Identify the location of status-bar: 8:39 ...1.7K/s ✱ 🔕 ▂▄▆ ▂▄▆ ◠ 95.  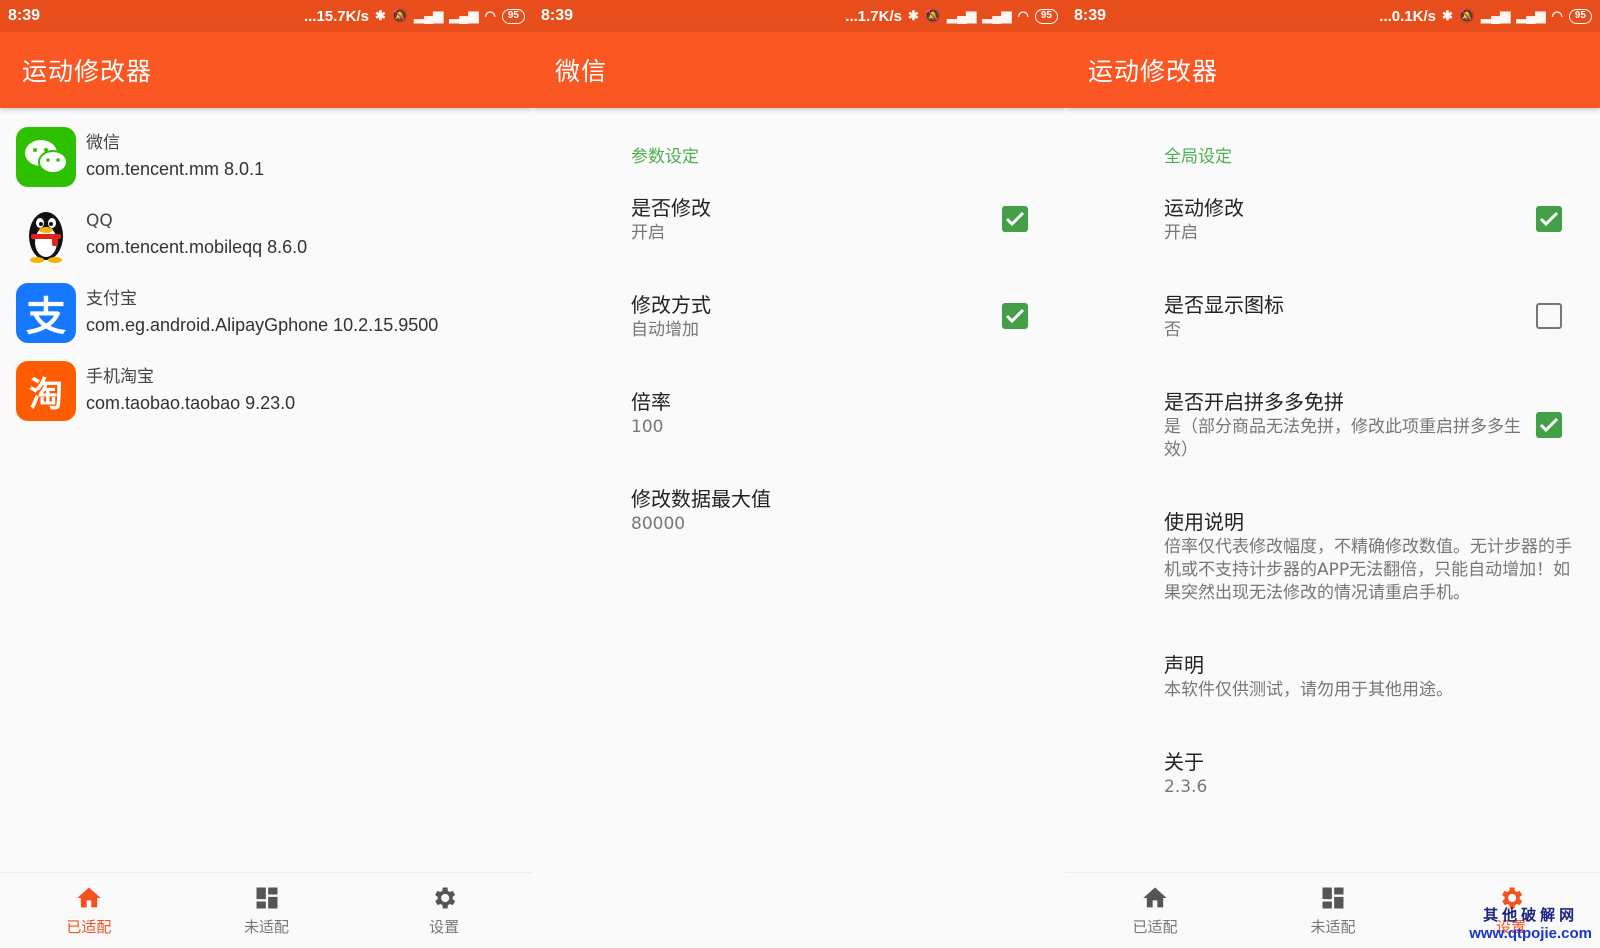
(799, 16).